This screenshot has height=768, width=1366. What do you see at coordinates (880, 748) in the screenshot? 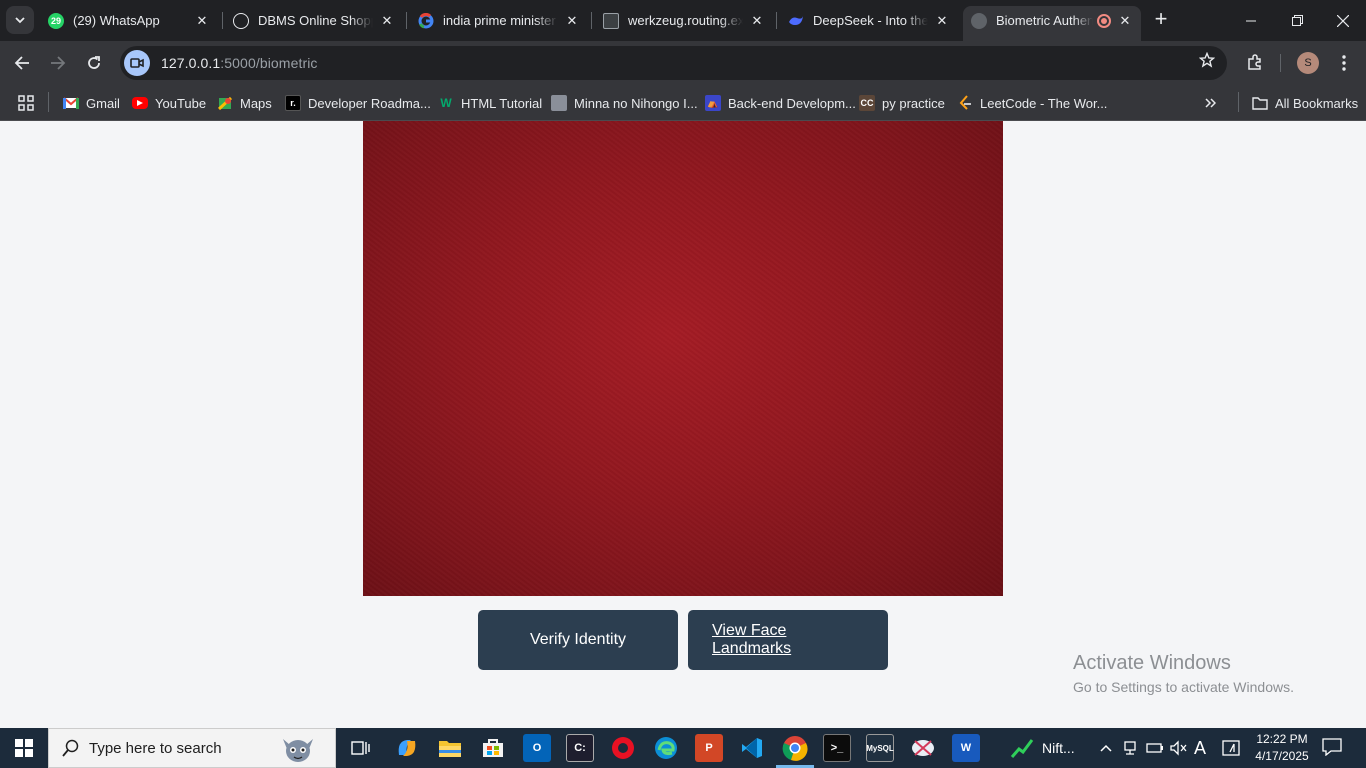
I see `mysql-icon: MySQL` at bounding box center [880, 748].